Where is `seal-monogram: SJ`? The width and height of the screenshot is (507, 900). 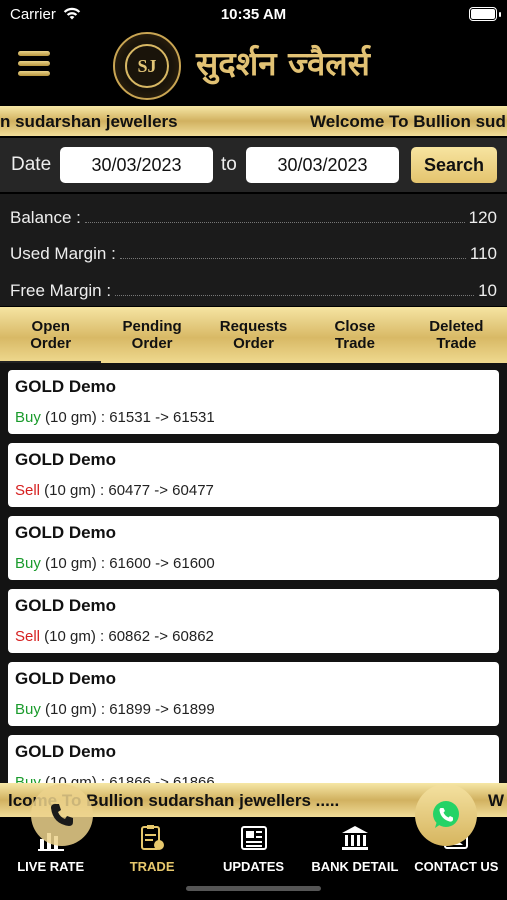
seal-monogram: SJ is located at coordinates (147, 66).